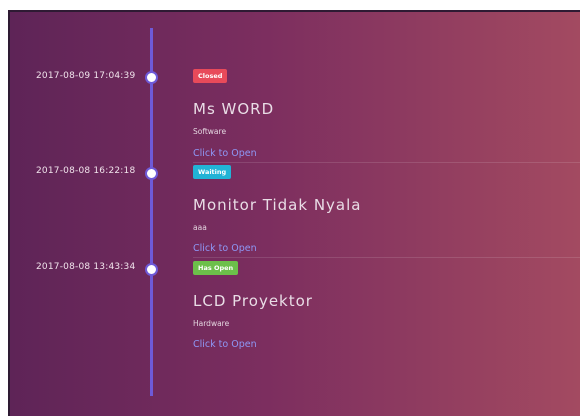  What do you see at coordinates (253, 301) in the screenshot?
I see `ticket-title: LCD Proyektor` at bounding box center [253, 301].